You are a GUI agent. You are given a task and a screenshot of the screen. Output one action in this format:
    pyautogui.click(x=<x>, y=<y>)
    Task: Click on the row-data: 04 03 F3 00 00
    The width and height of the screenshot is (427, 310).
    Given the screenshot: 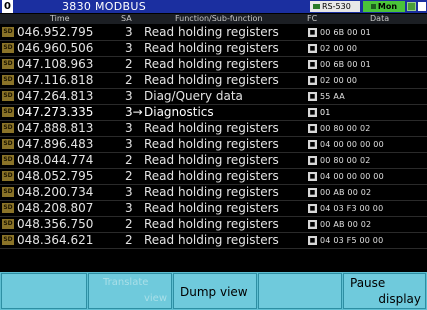 What is the action you would take?
    pyautogui.click(x=352, y=208)
    